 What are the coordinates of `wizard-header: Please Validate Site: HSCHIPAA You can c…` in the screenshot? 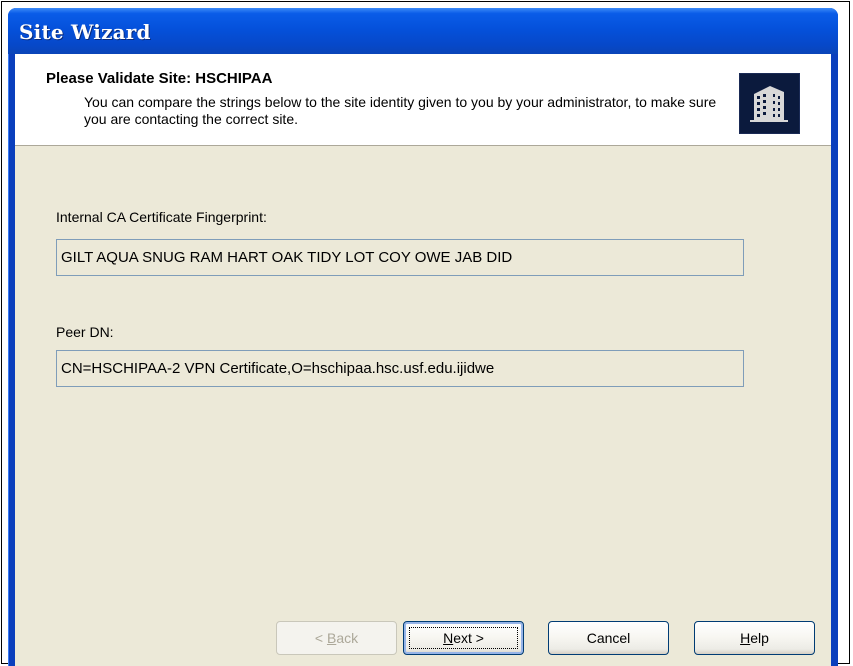 It's located at (423, 100).